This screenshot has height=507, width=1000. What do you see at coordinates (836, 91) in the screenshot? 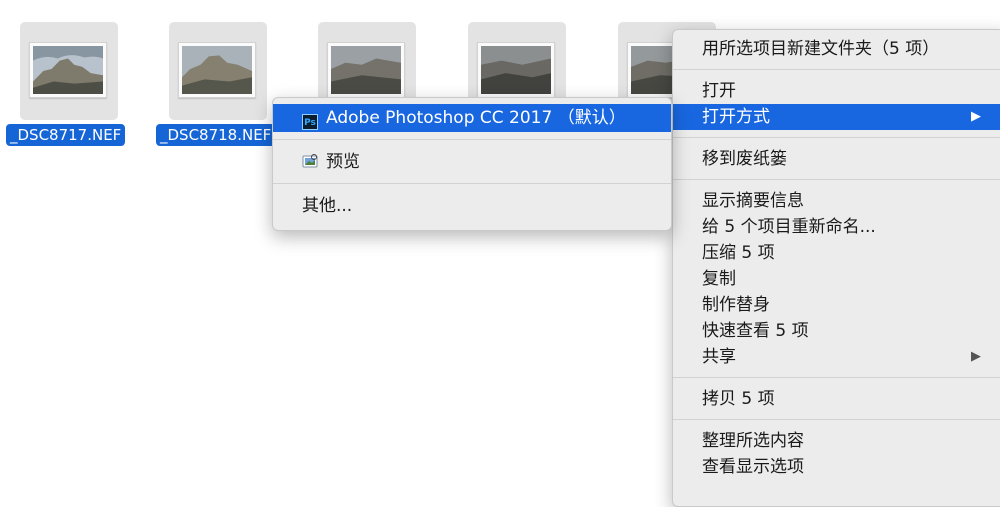
I see `menu-item-open: 打开` at bounding box center [836, 91].